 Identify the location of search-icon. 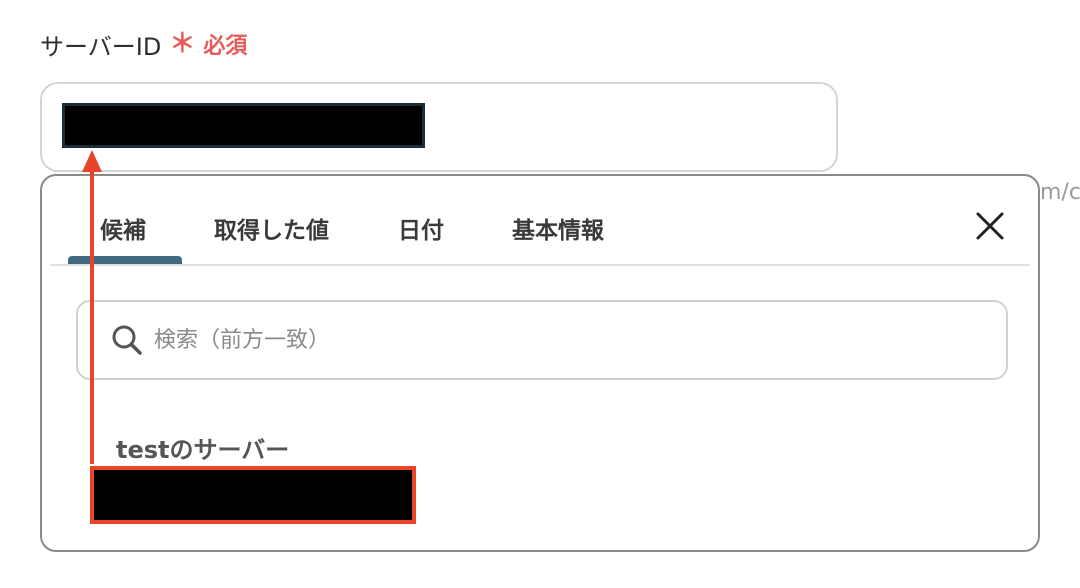
(127, 340).